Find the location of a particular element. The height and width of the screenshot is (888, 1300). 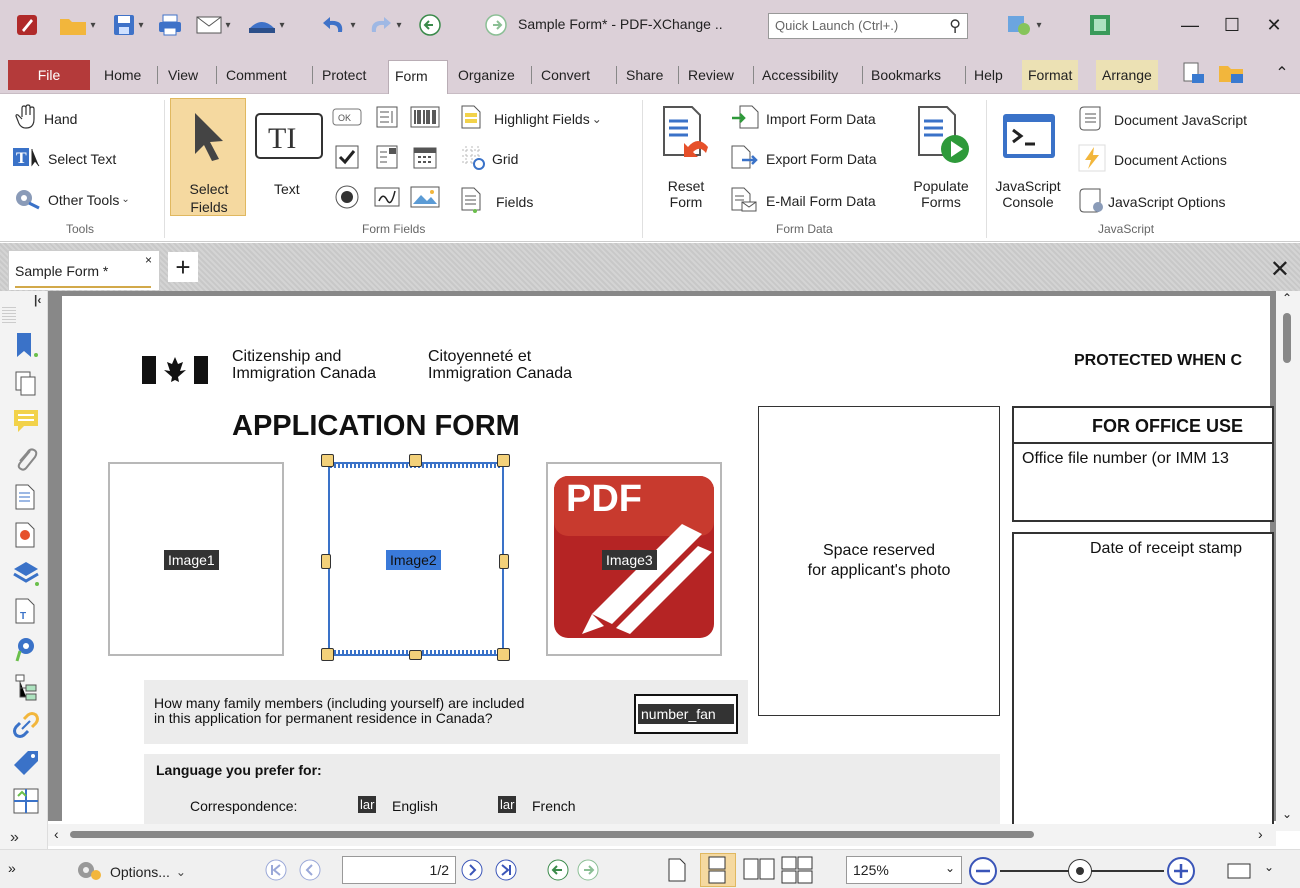

radio-button-icon is located at coordinates (347, 197).